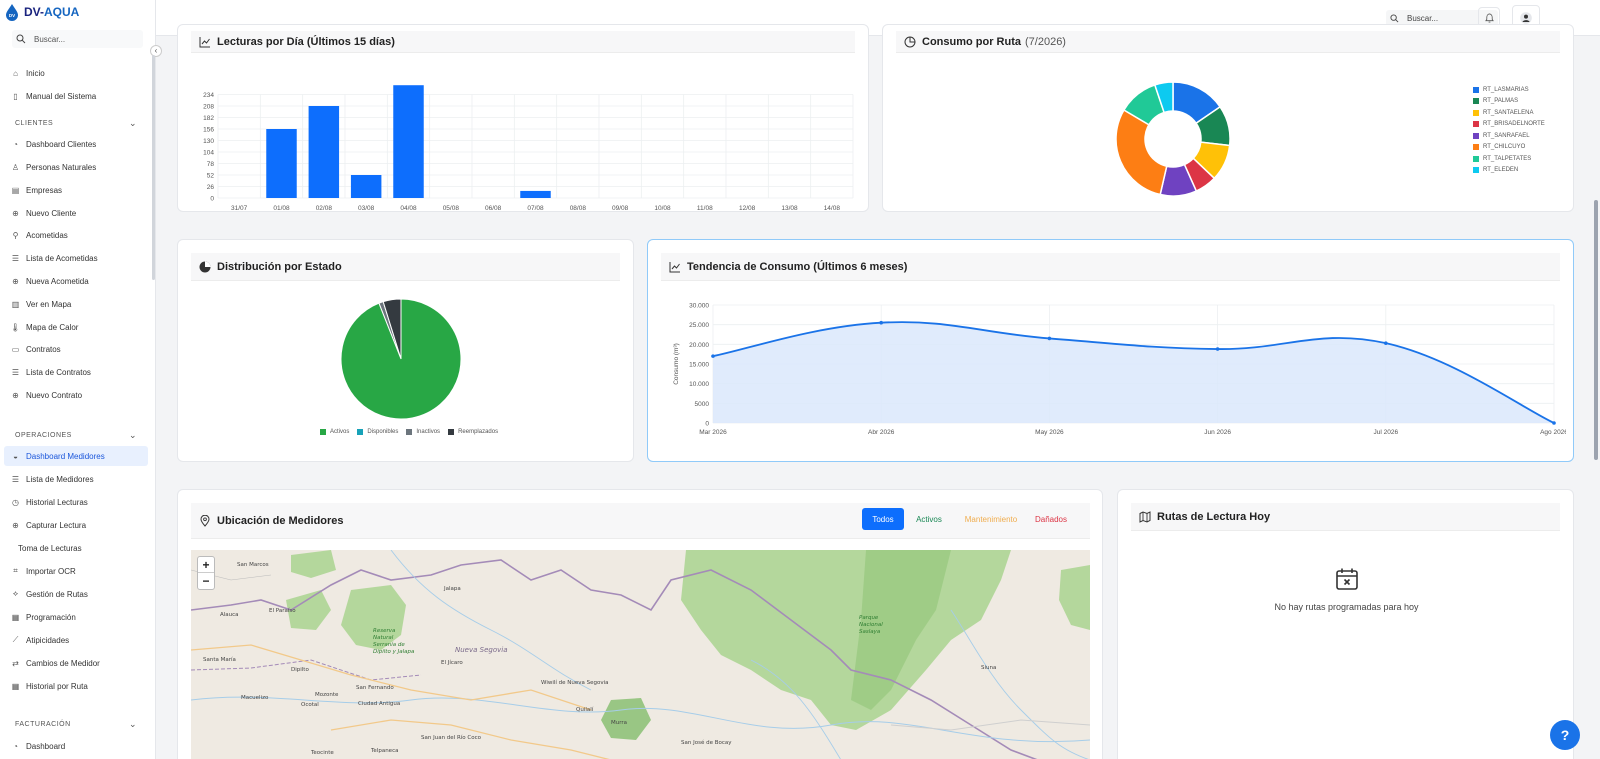 The width and height of the screenshot is (1600, 759). Describe the element at coordinates (366, 207) in the screenshot. I see `bar-x-tick-label: 03/08` at that location.